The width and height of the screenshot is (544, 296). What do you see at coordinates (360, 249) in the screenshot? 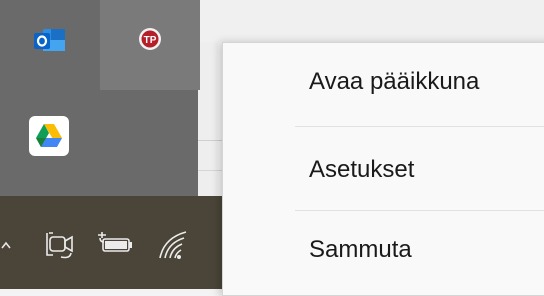
I see `menu-item-label: Sammuta` at bounding box center [360, 249].